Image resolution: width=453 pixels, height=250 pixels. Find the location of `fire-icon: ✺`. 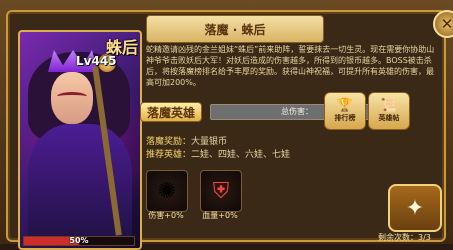

fire-icon: ✺ is located at coordinates (167, 191).